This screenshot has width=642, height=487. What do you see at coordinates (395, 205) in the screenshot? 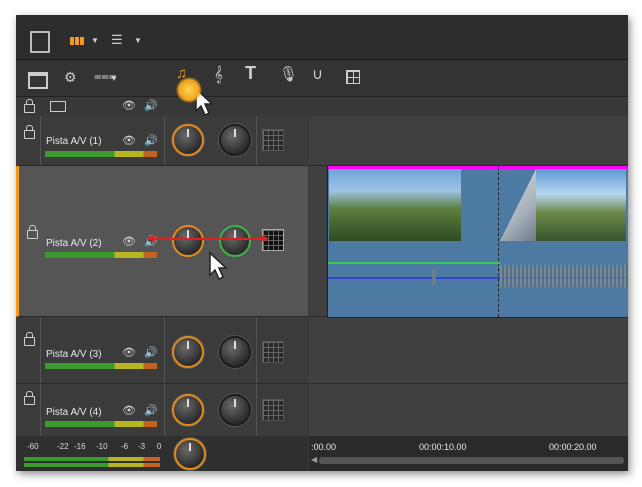
I see `clip-thumbnail-forest` at bounding box center [395, 205].